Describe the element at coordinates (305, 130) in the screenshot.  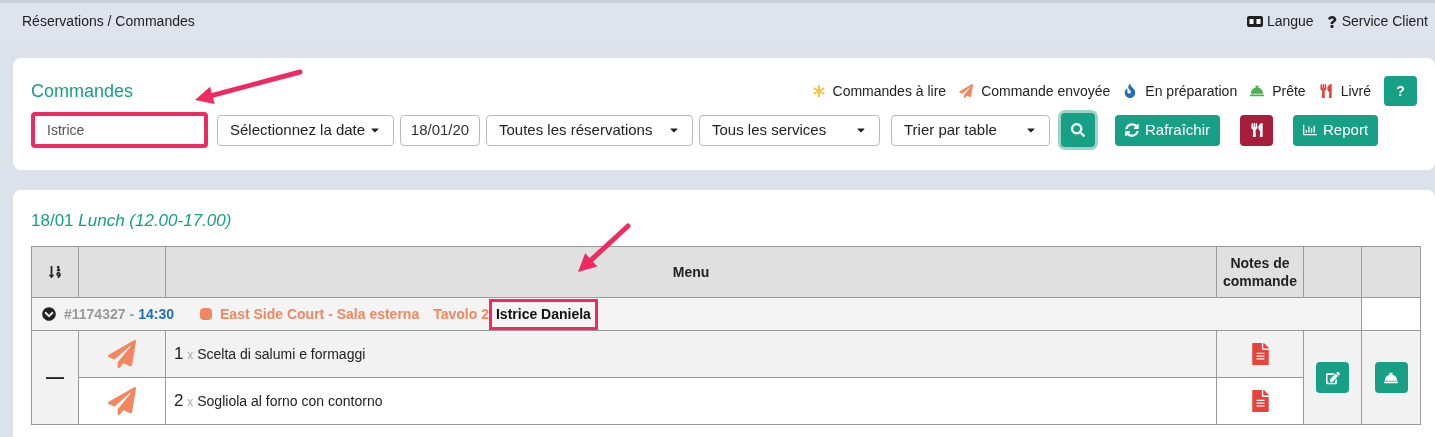
I see `dropdown: Sélectionnez la date` at that location.